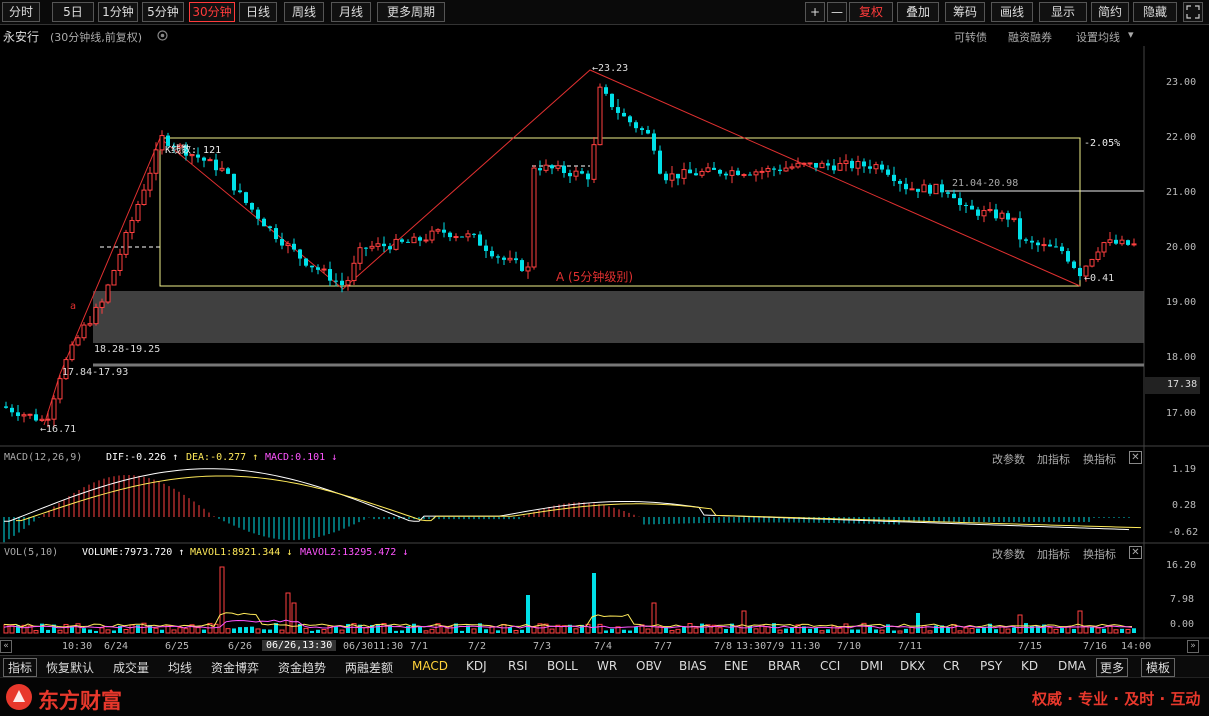 The height and width of the screenshot is (716, 1209). I want to click on vol-volume-text: VOLUME:7973.720, so click(127, 552).